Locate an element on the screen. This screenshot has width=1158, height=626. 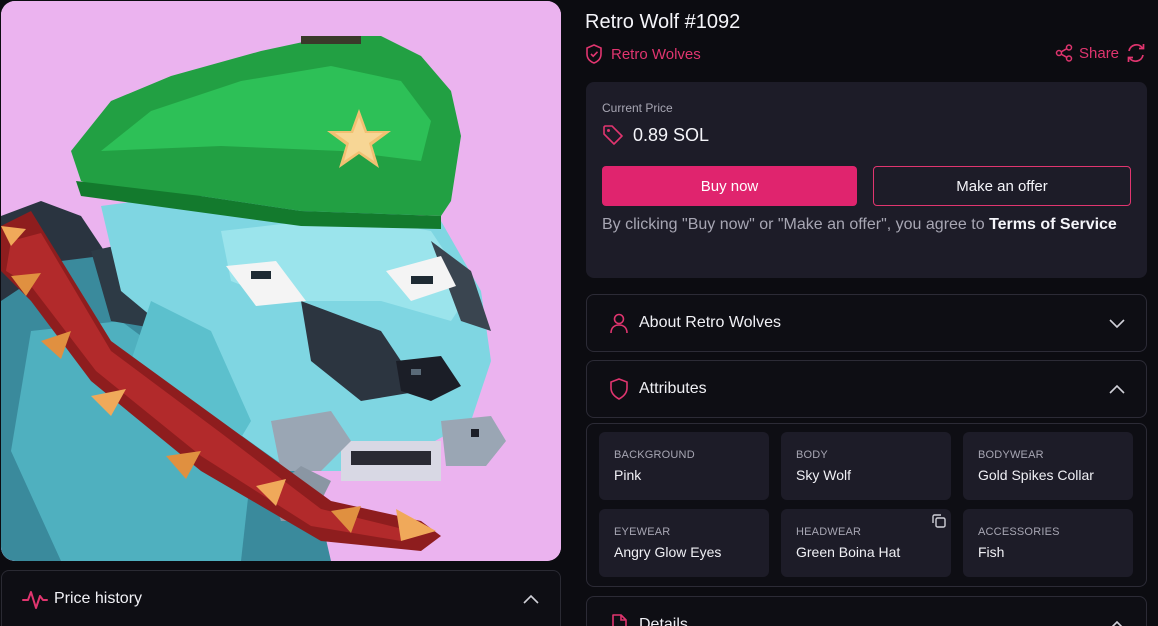
attribute-type: BODYWEAR is located at coordinates (1011, 455).